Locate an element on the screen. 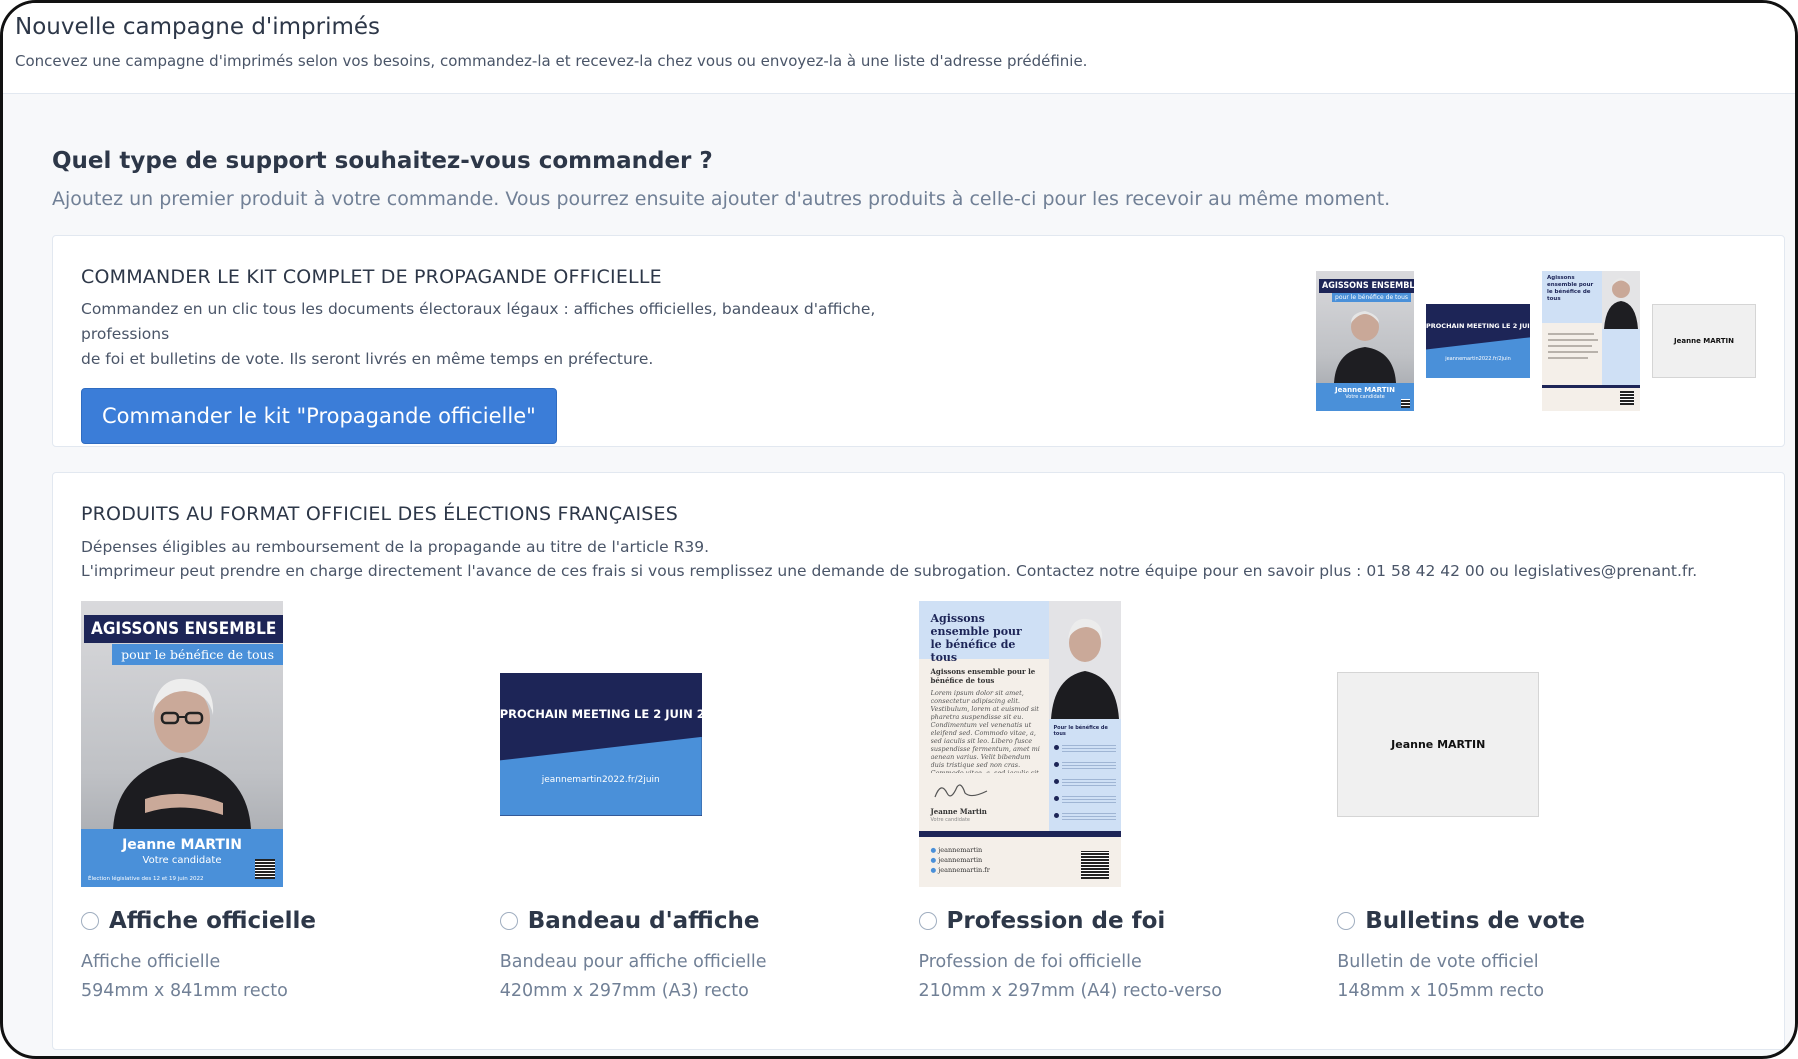  thumb-poster-headline: AGISSONS ENSEMBLE is located at coordinates (1366, 286).